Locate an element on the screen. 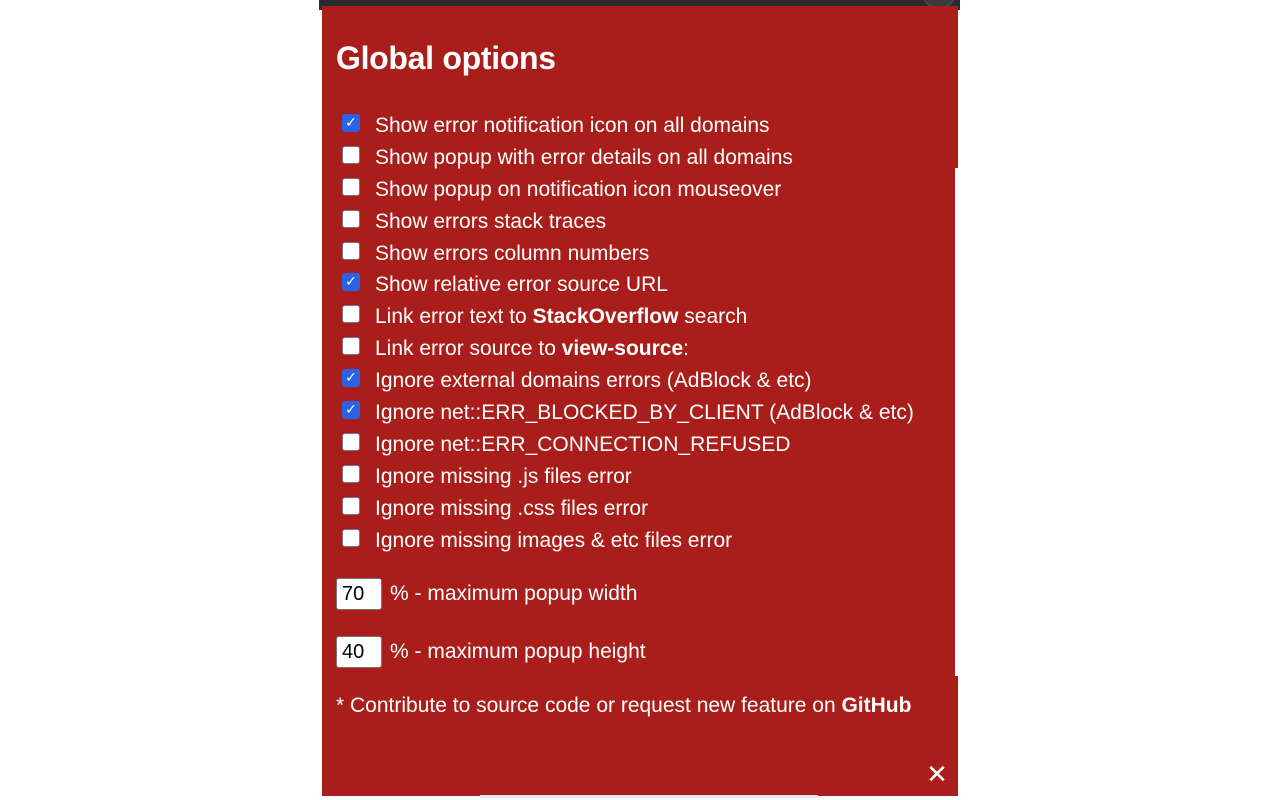  popup-width-input is located at coordinates (359, 594).